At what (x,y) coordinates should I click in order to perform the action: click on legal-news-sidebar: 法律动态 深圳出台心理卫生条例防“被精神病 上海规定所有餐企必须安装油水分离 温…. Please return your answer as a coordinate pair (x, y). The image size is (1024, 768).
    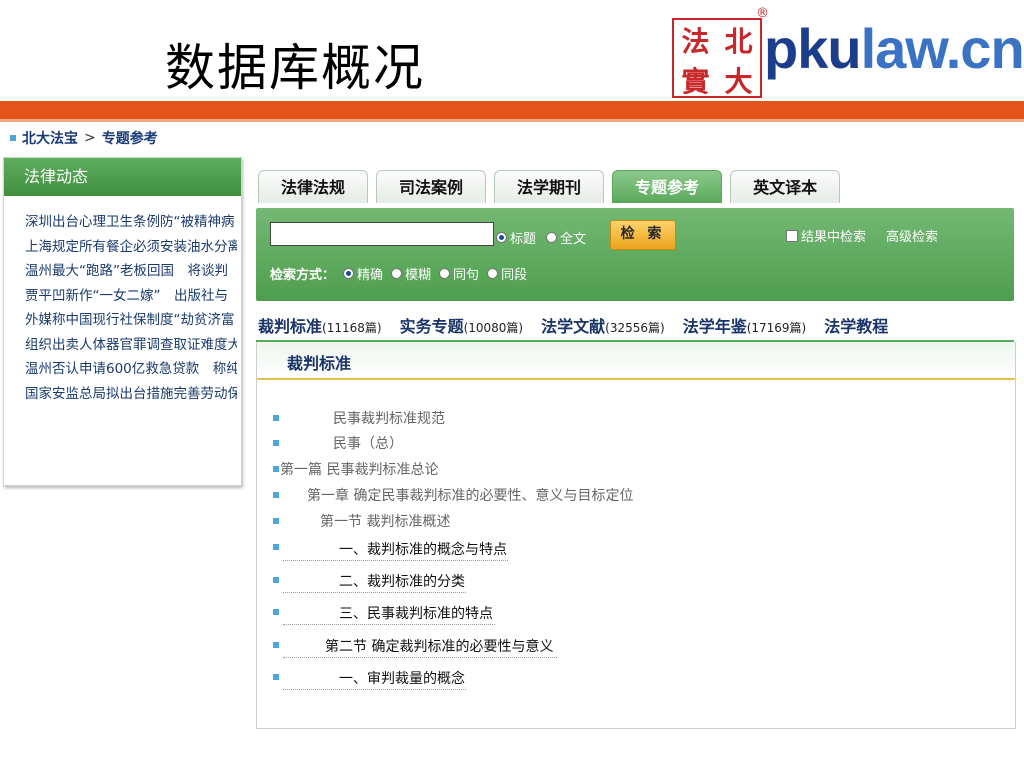
    Looking at the image, I should click on (122, 321).